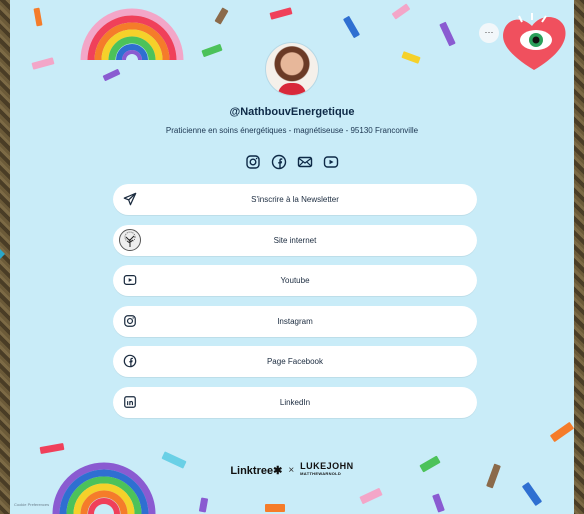  I want to click on link-label: LinkedIn, so click(295, 402).